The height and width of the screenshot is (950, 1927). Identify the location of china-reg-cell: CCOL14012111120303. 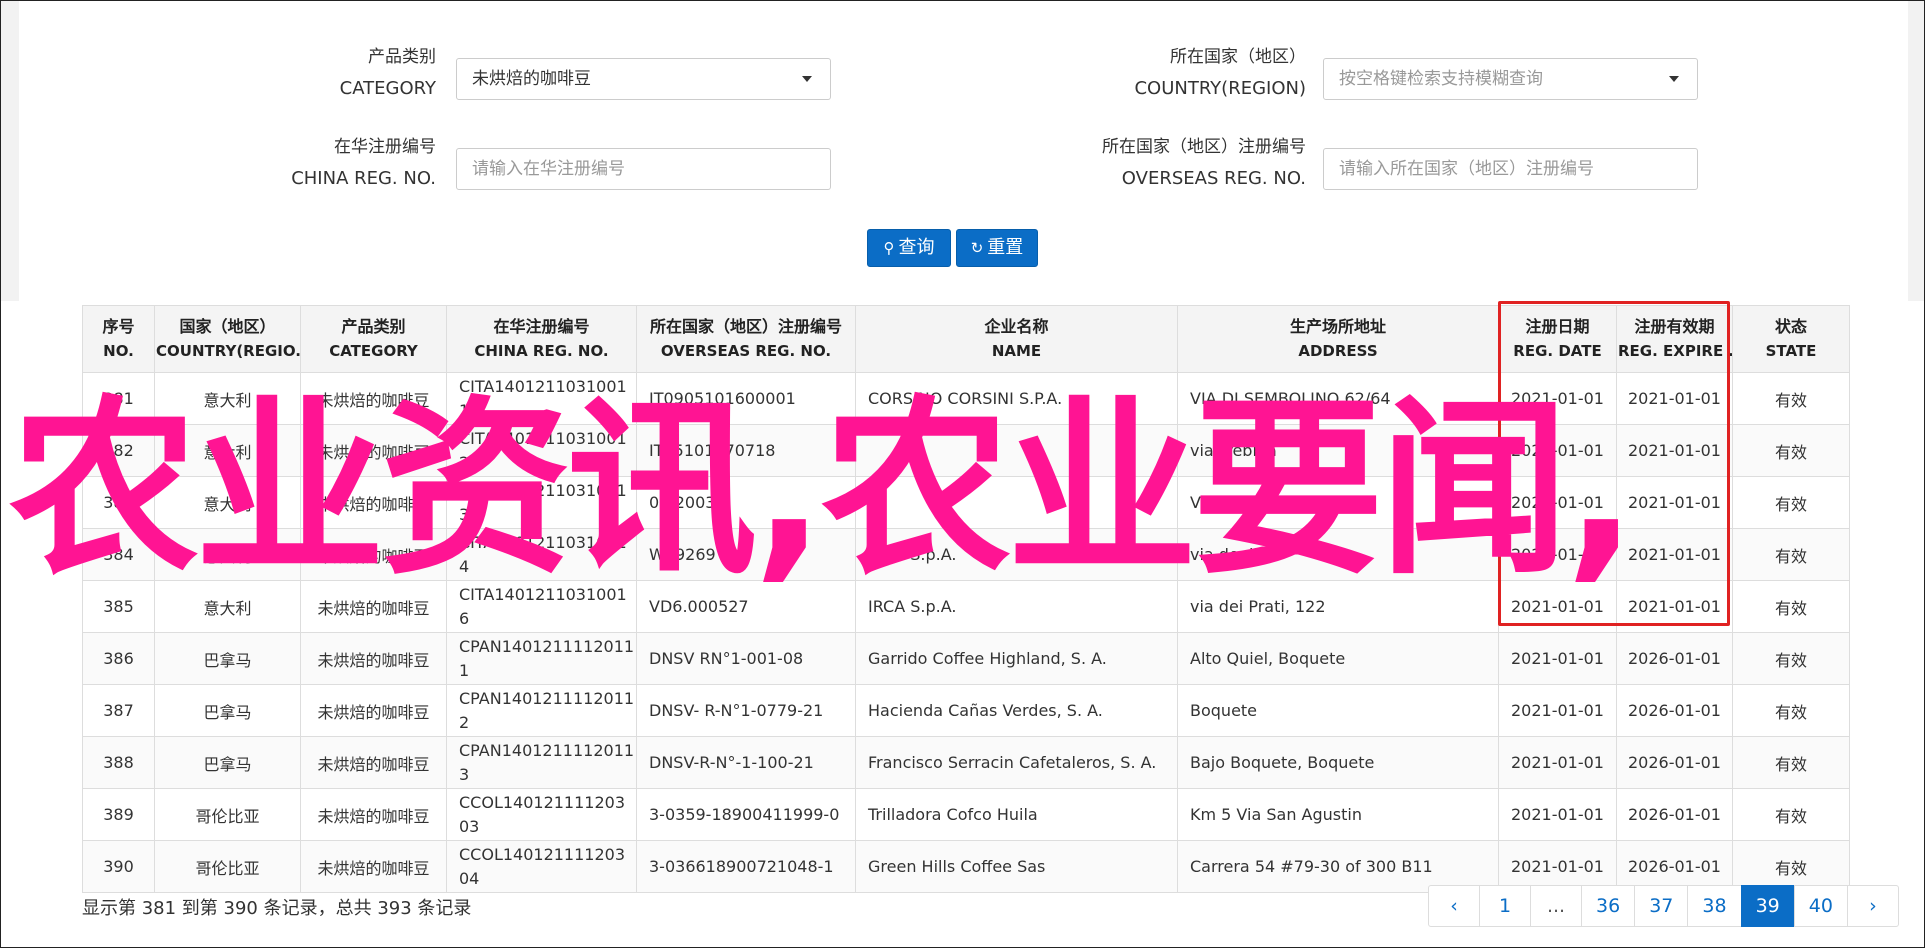
(541, 814).